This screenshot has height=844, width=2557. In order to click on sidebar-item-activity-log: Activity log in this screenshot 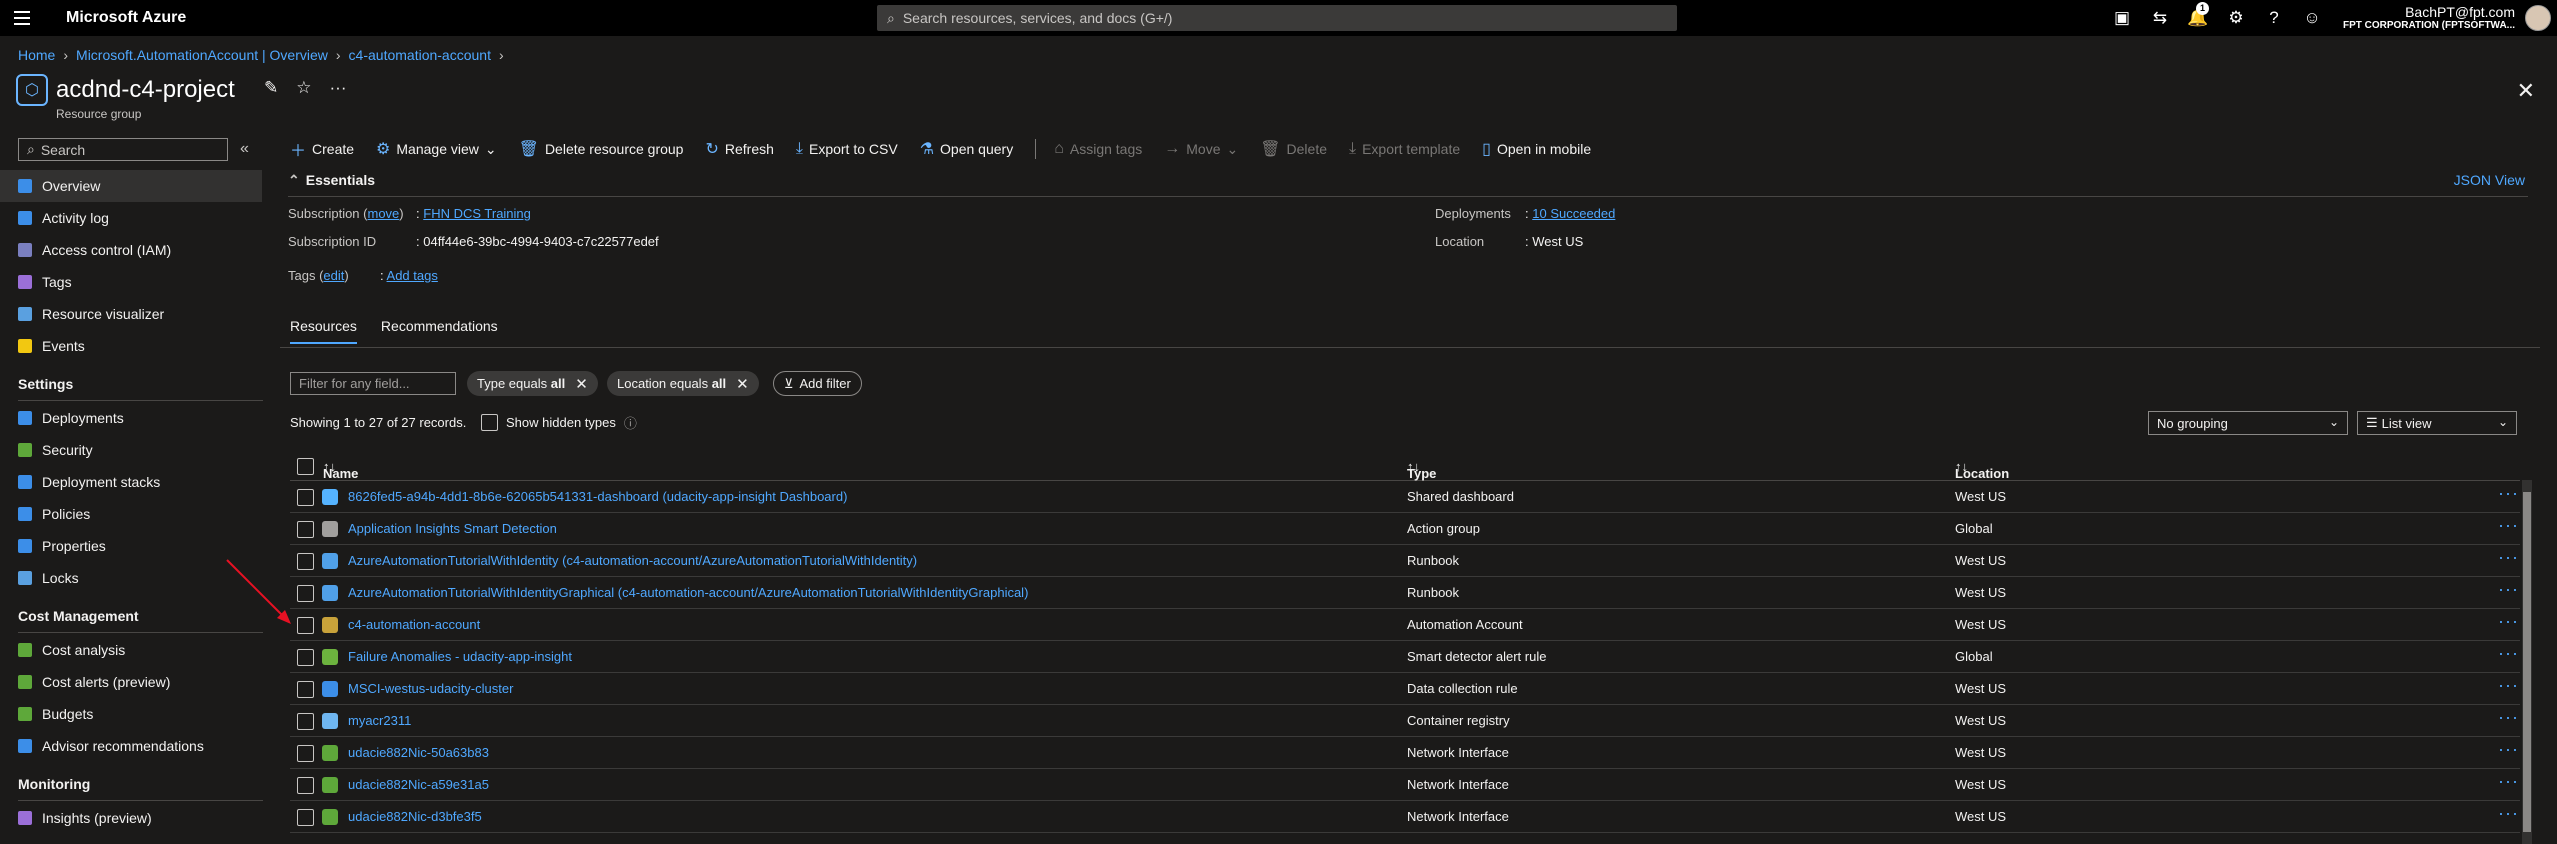, I will do `click(131, 218)`.